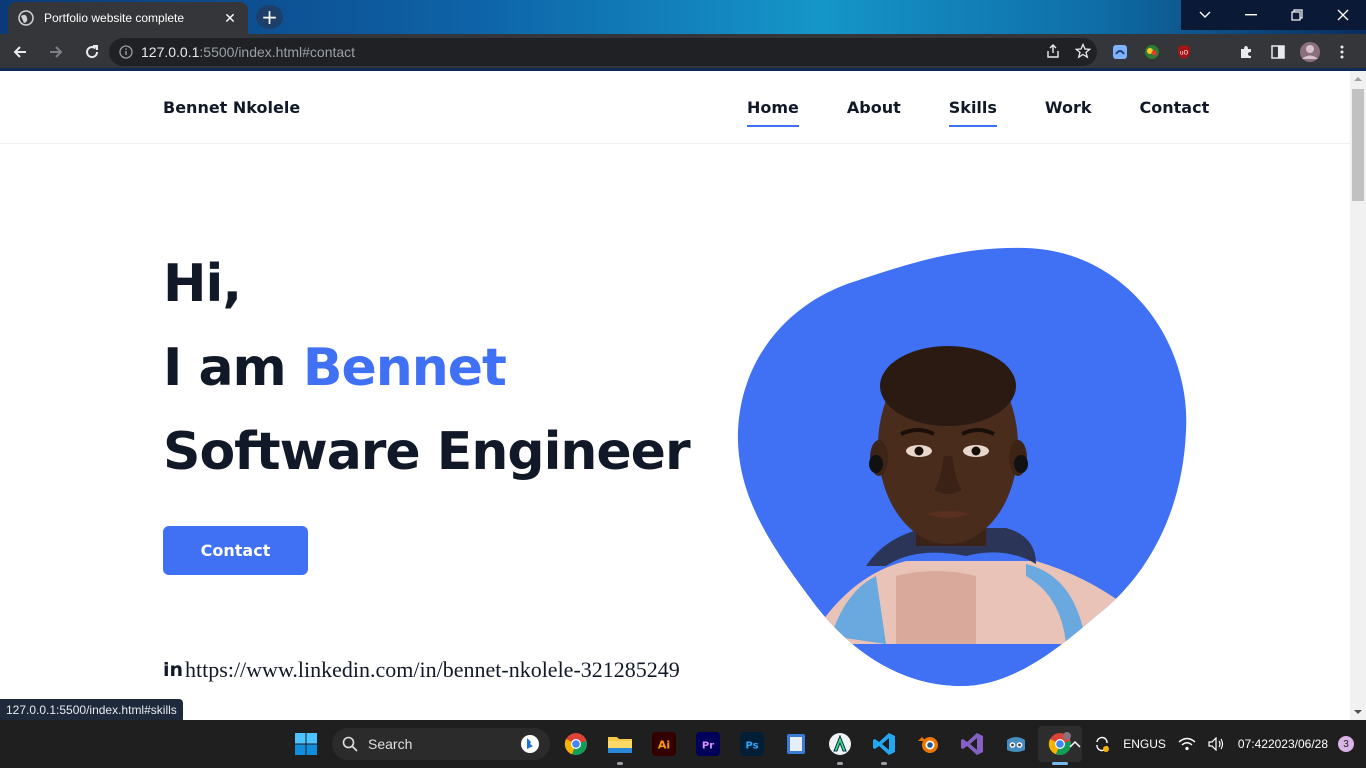 Image resolution: width=1366 pixels, height=768 pixels. I want to click on site-info-icon, so click(126, 52).